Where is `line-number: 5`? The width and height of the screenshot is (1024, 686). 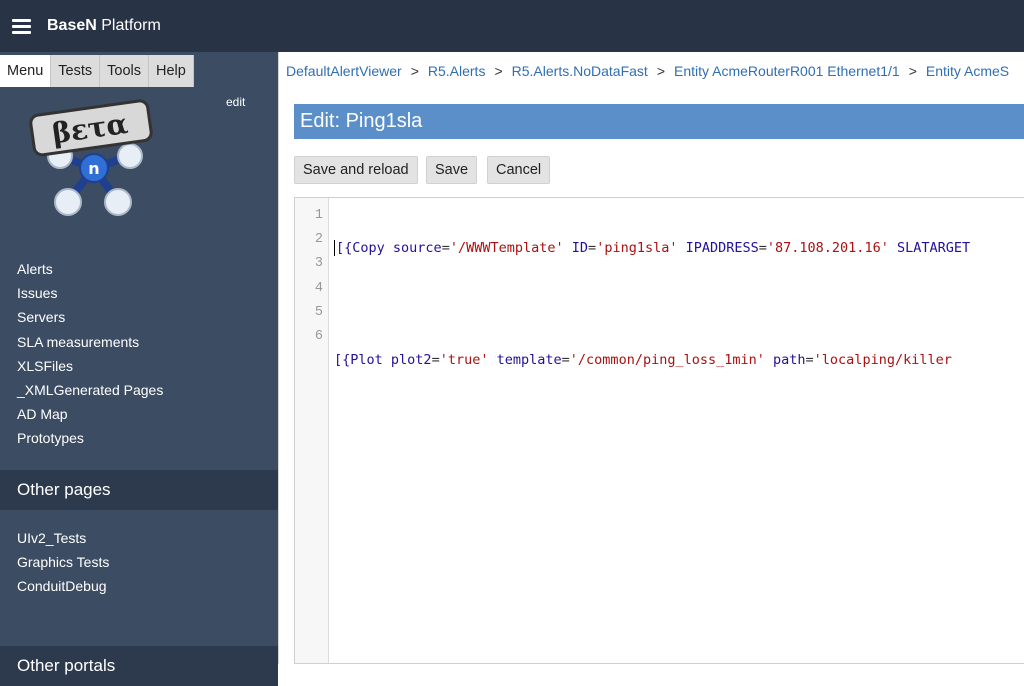
line-number: 5 is located at coordinates (318, 312).